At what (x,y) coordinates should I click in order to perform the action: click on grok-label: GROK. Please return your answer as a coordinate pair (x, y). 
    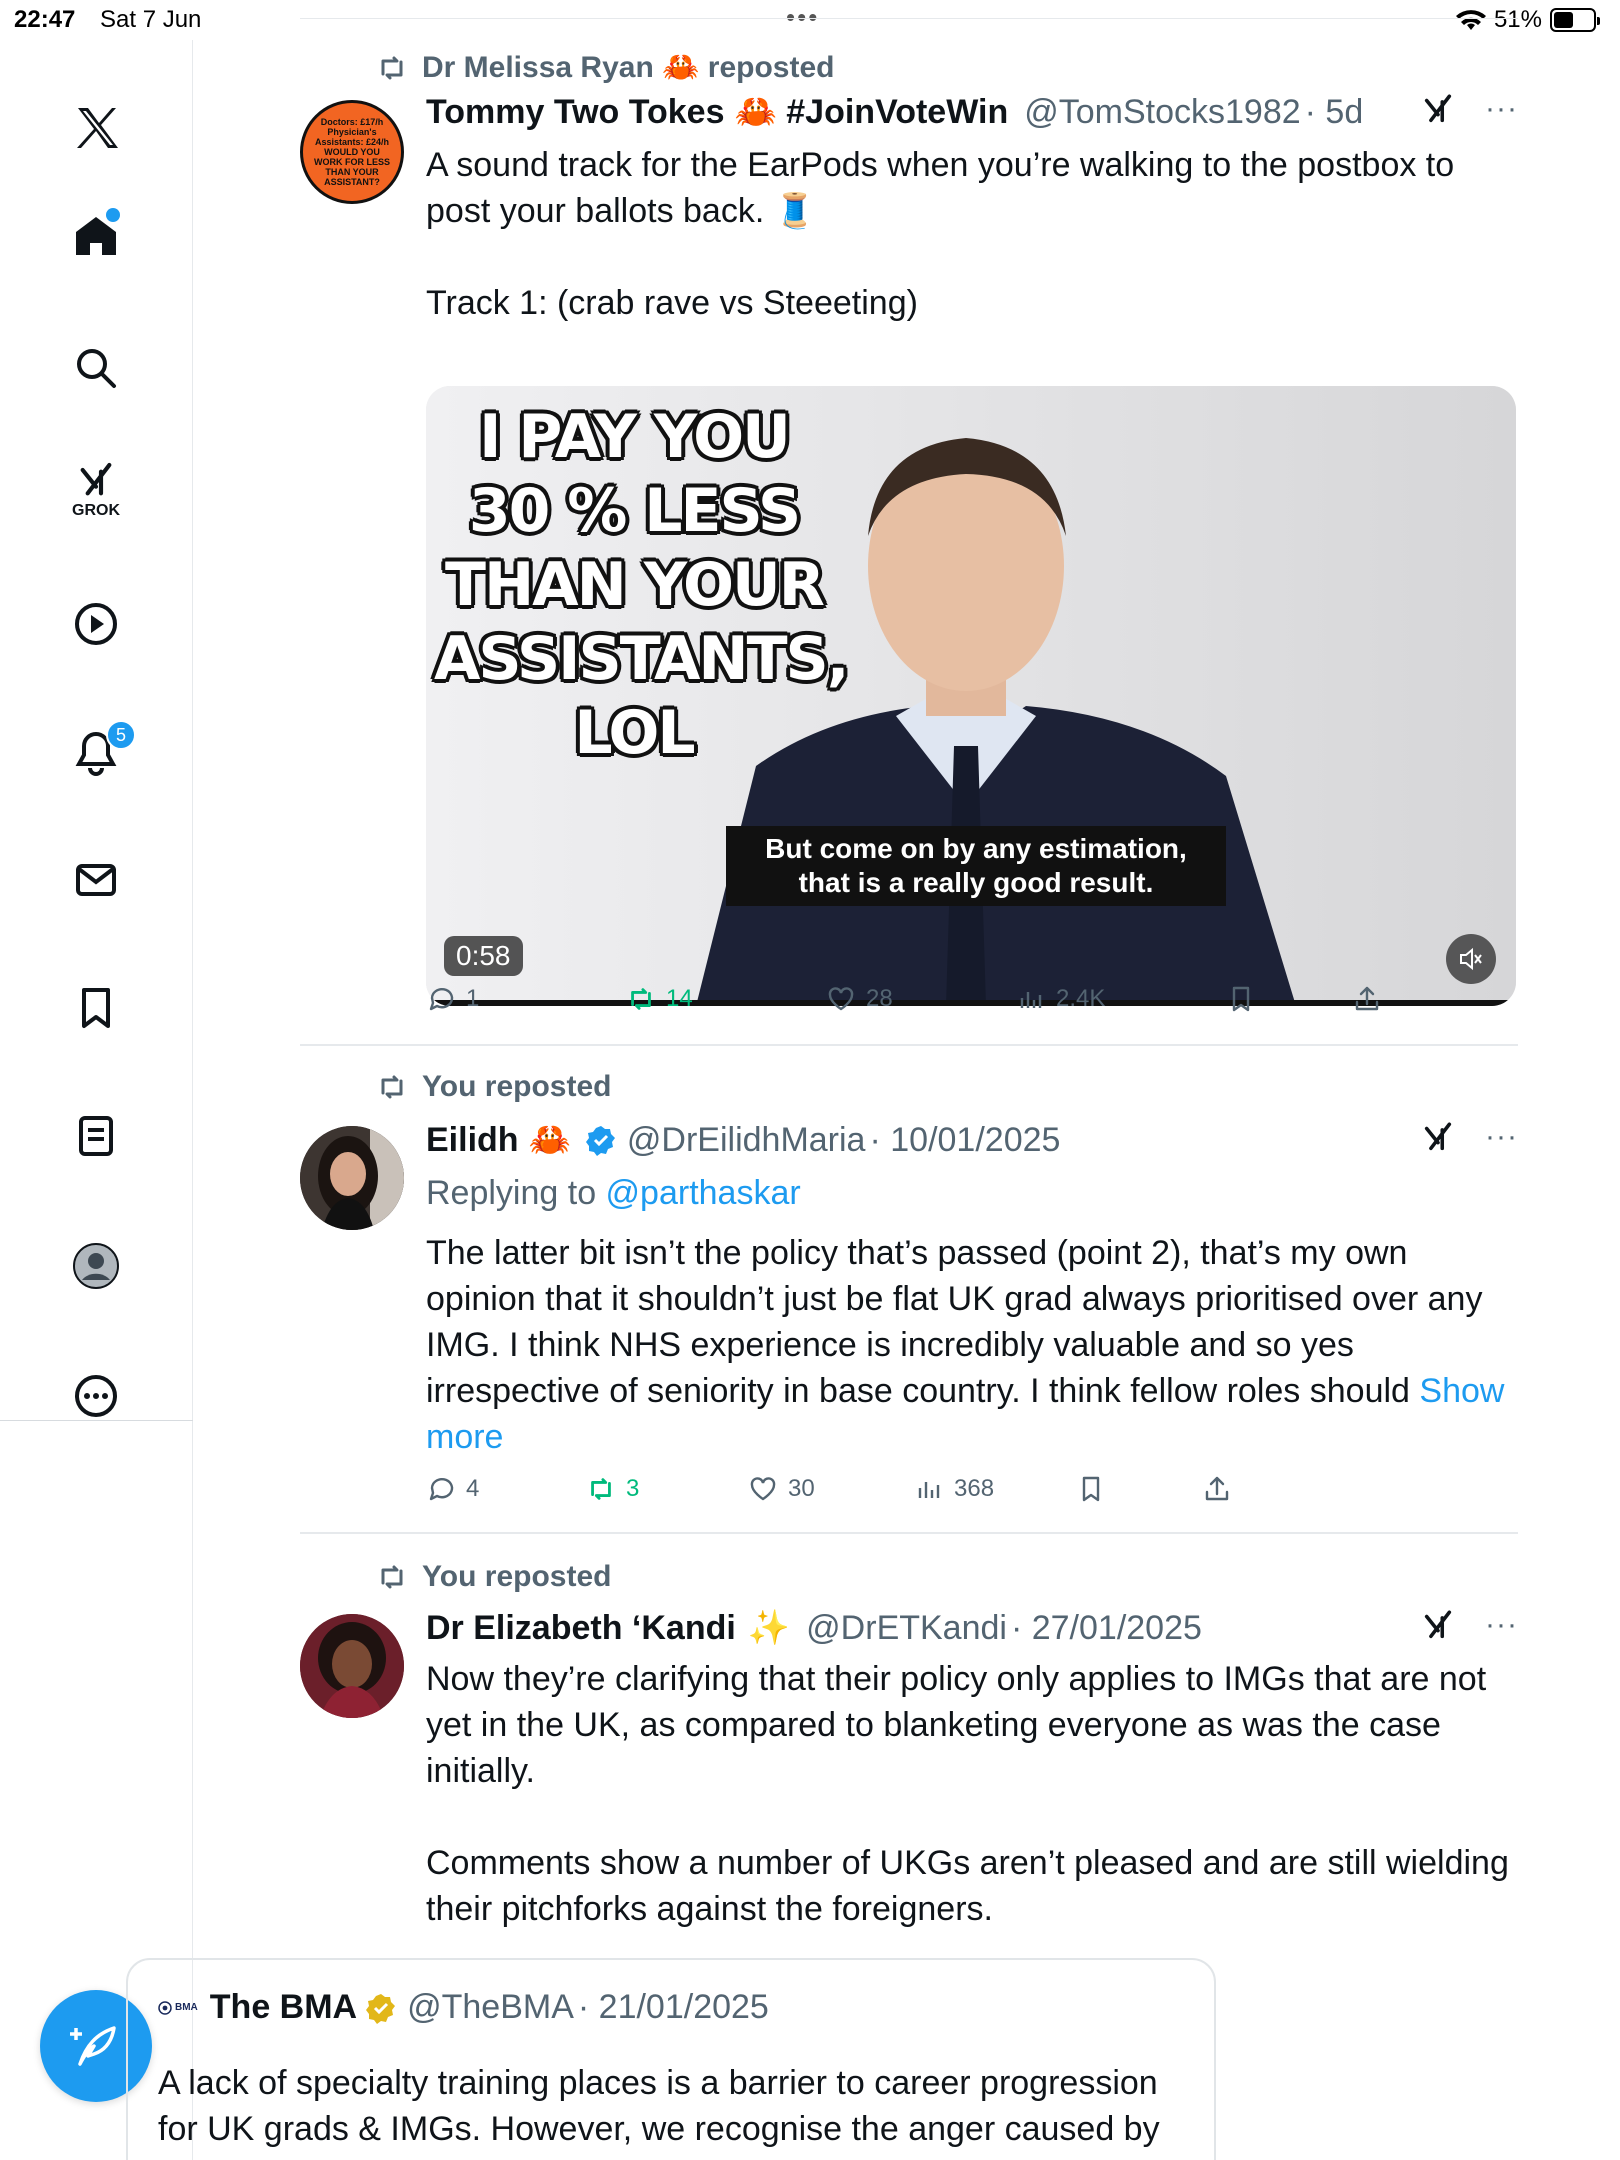
    Looking at the image, I should click on (96, 510).